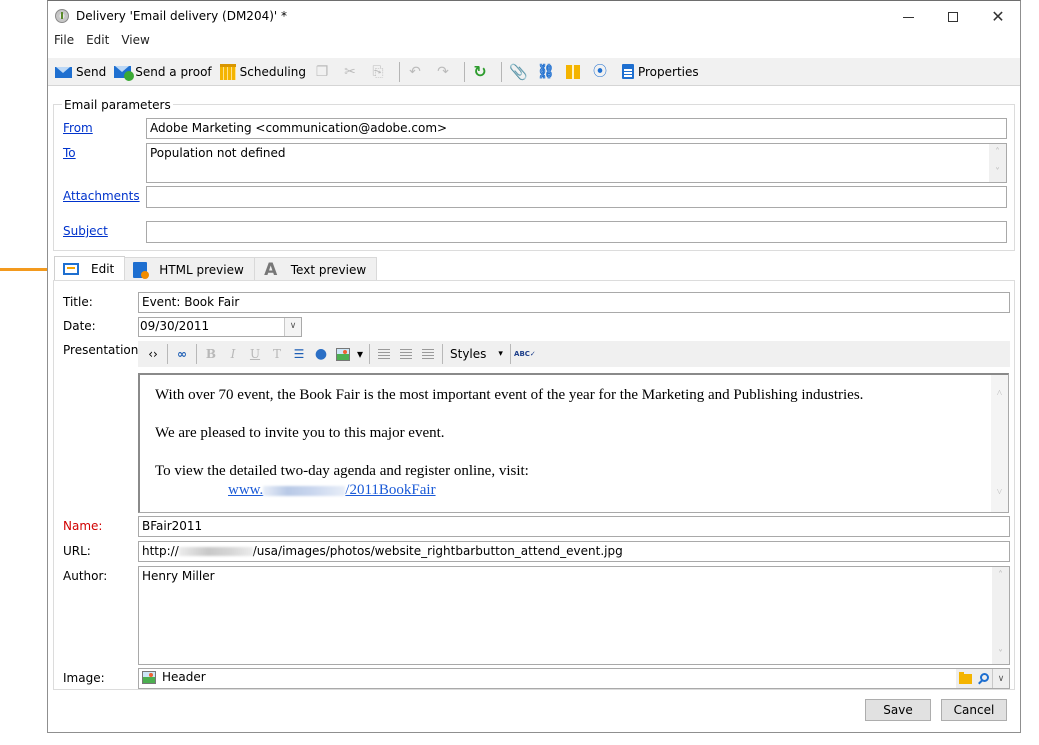 The width and height of the screenshot is (1039, 745). I want to click on tab-html-preview-label: HTML preview, so click(201, 269).